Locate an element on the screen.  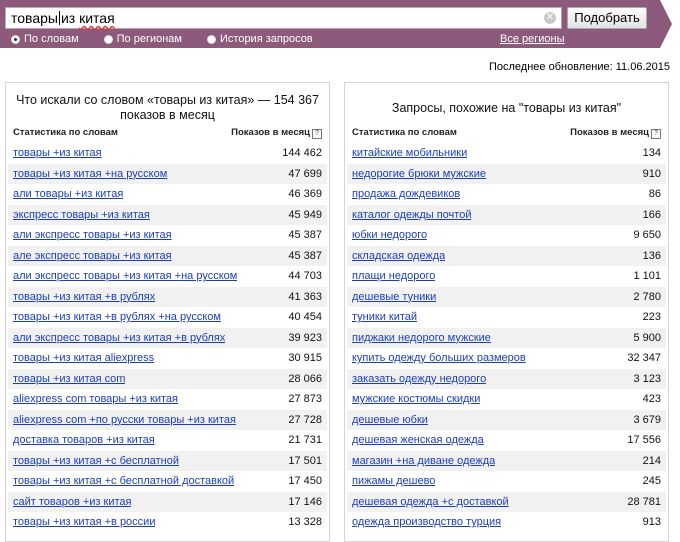
query-link: товары +из китая is located at coordinates (57, 153).